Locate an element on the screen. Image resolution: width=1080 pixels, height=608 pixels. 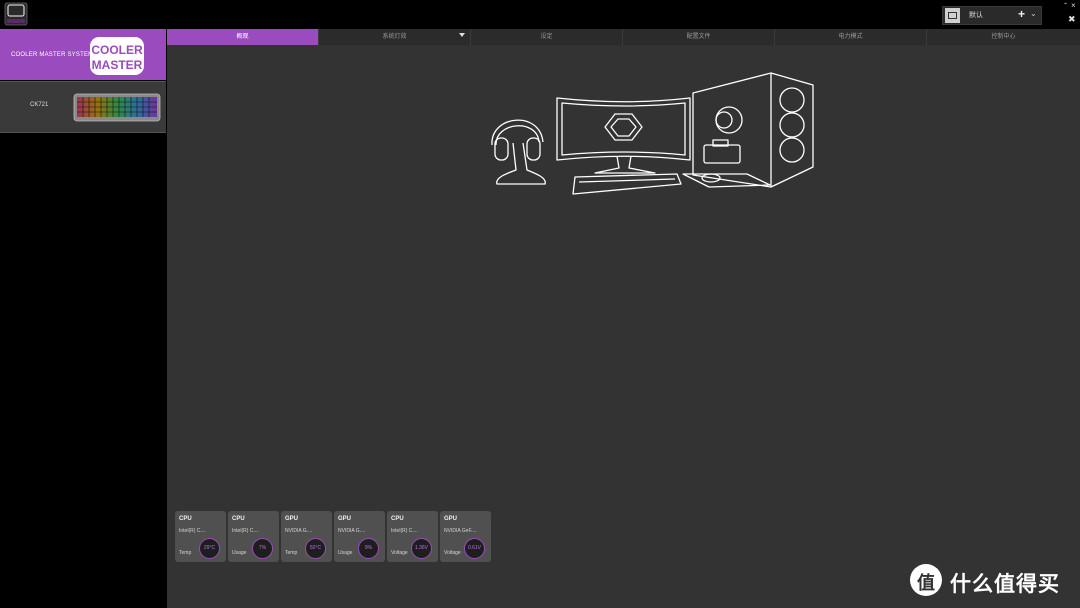
watermark-logo-icon is located at coordinates (926, 580).